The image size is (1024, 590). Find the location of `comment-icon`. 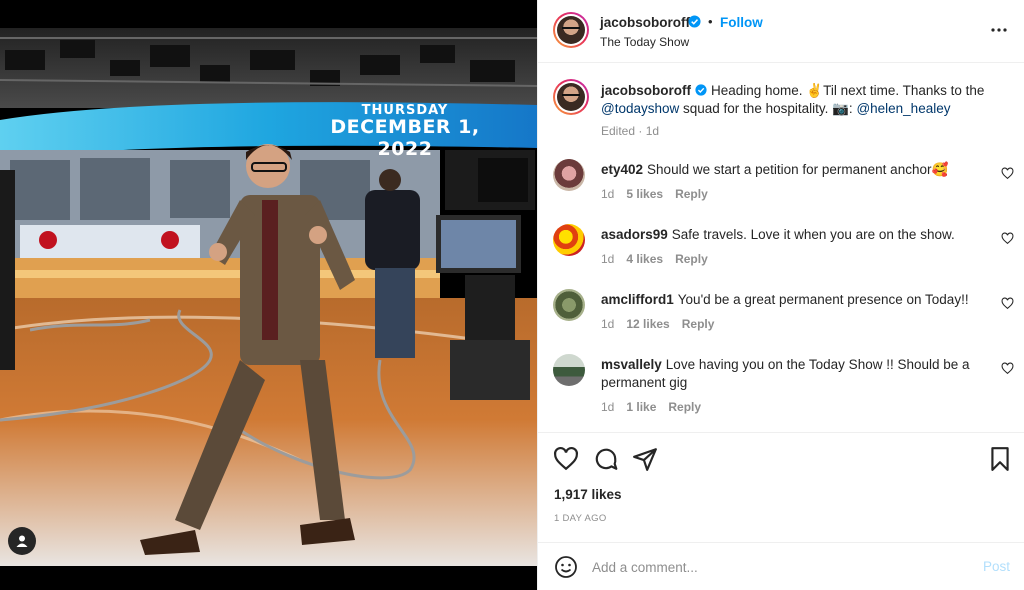

comment-icon is located at coordinates (606, 459).